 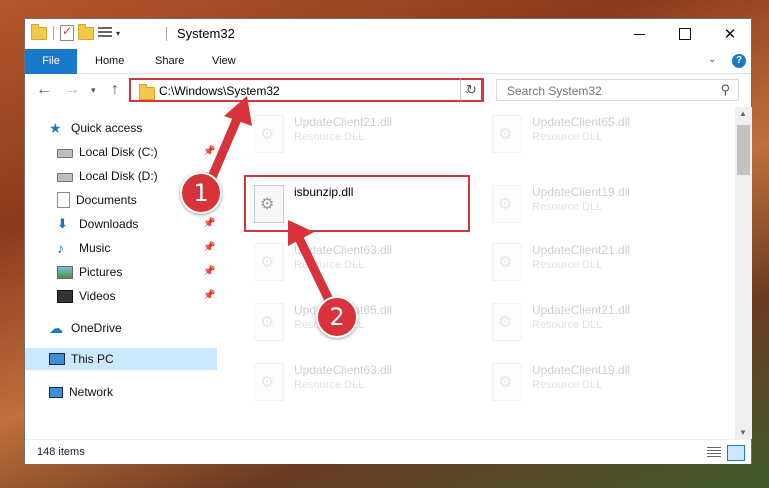 What do you see at coordinates (56, 392) in the screenshot?
I see `network-icon` at bounding box center [56, 392].